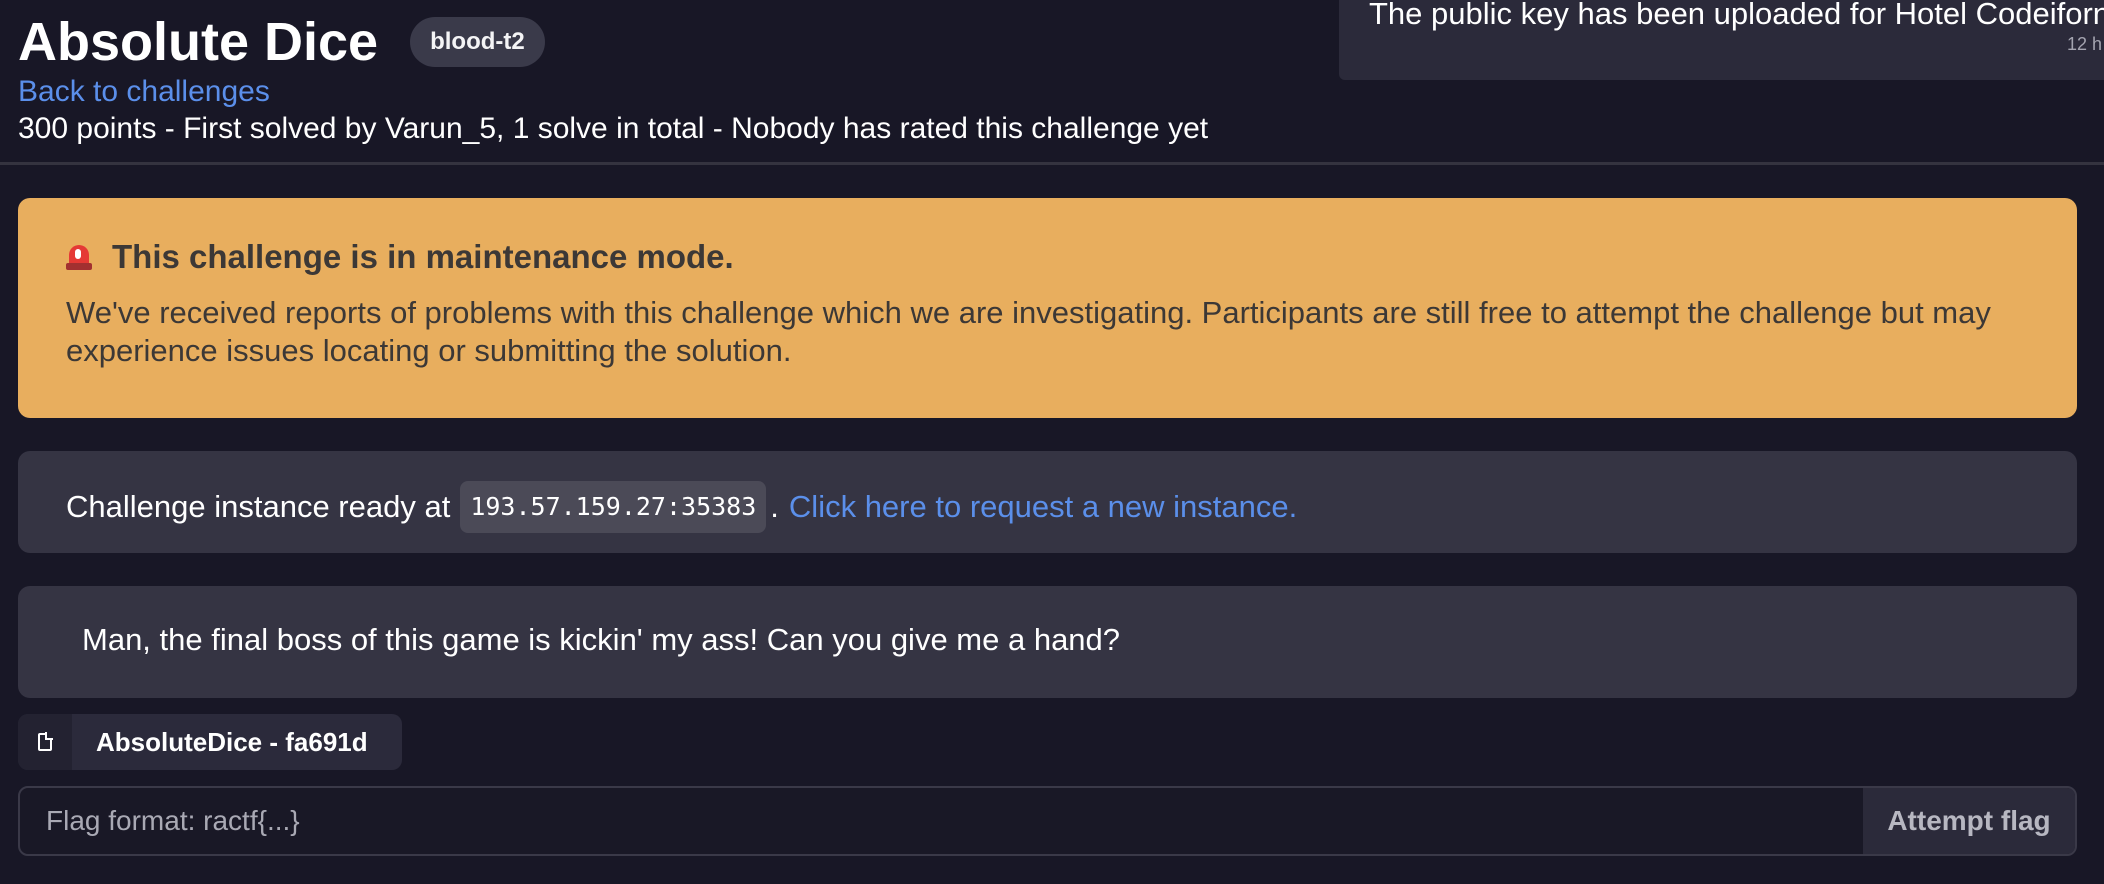 The height and width of the screenshot is (884, 2104). What do you see at coordinates (198, 42) in the screenshot?
I see `page-title: Absolute Dice` at bounding box center [198, 42].